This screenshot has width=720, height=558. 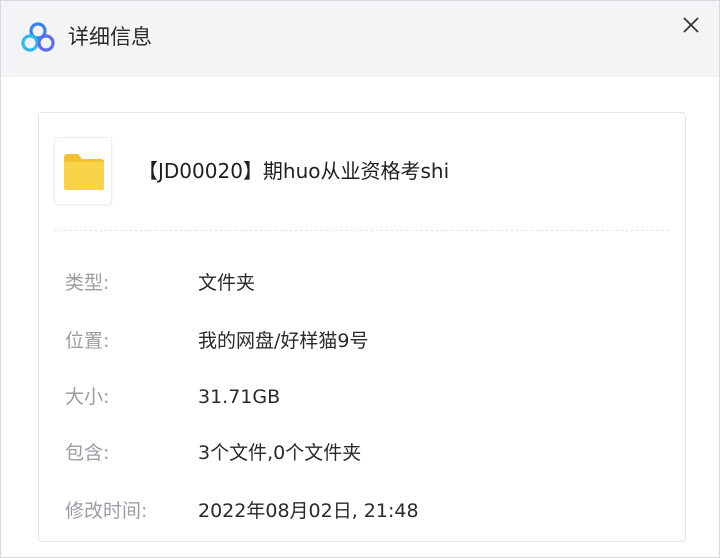 I want to click on detail-row-type: 类型: 文件夹, so click(x=365, y=283).